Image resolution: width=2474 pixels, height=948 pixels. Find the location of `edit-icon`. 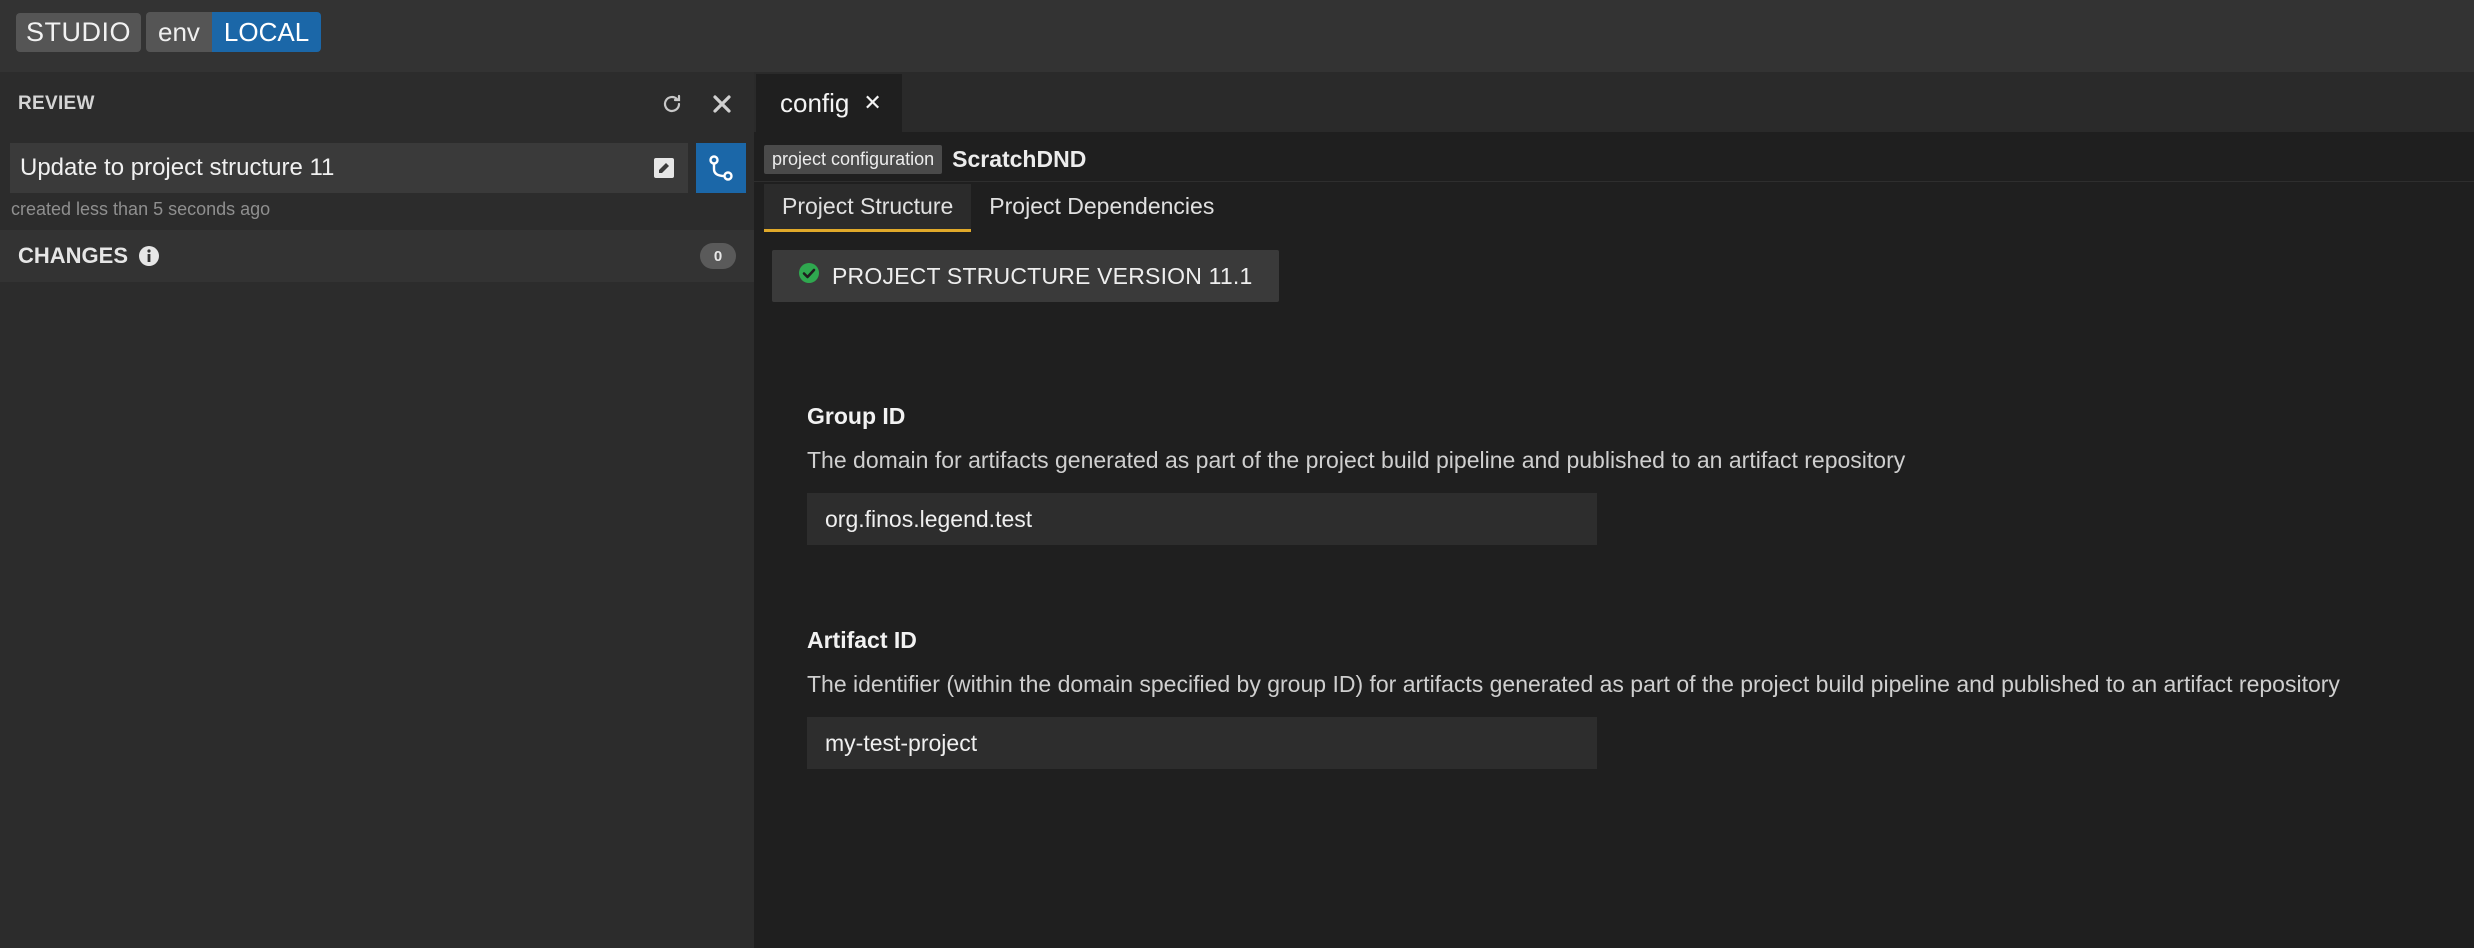

edit-icon is located at coordinates (664, 168).